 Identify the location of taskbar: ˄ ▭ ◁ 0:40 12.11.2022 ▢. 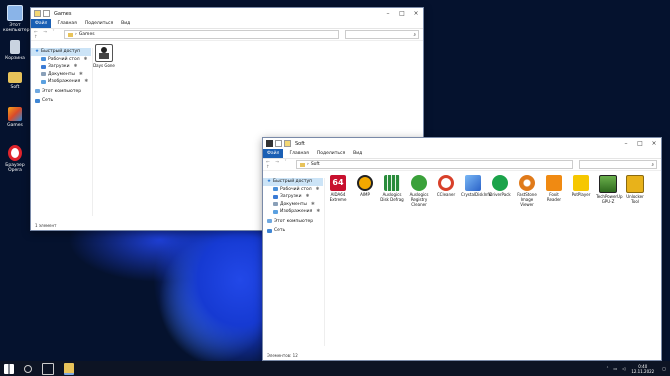
(335, 368).